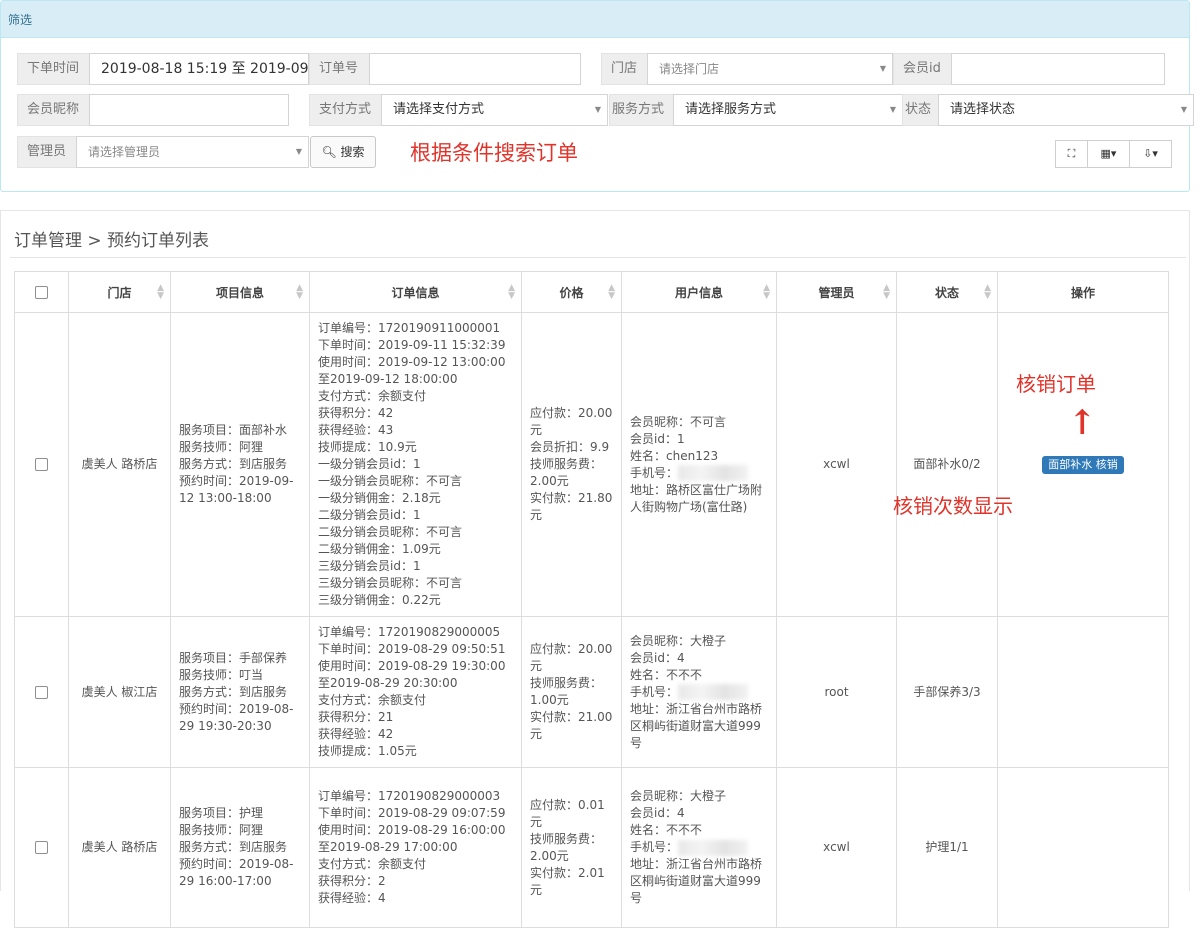 This screenshot has height=928, width=1200. I want to click on redacted-phone, so click(713, 692).